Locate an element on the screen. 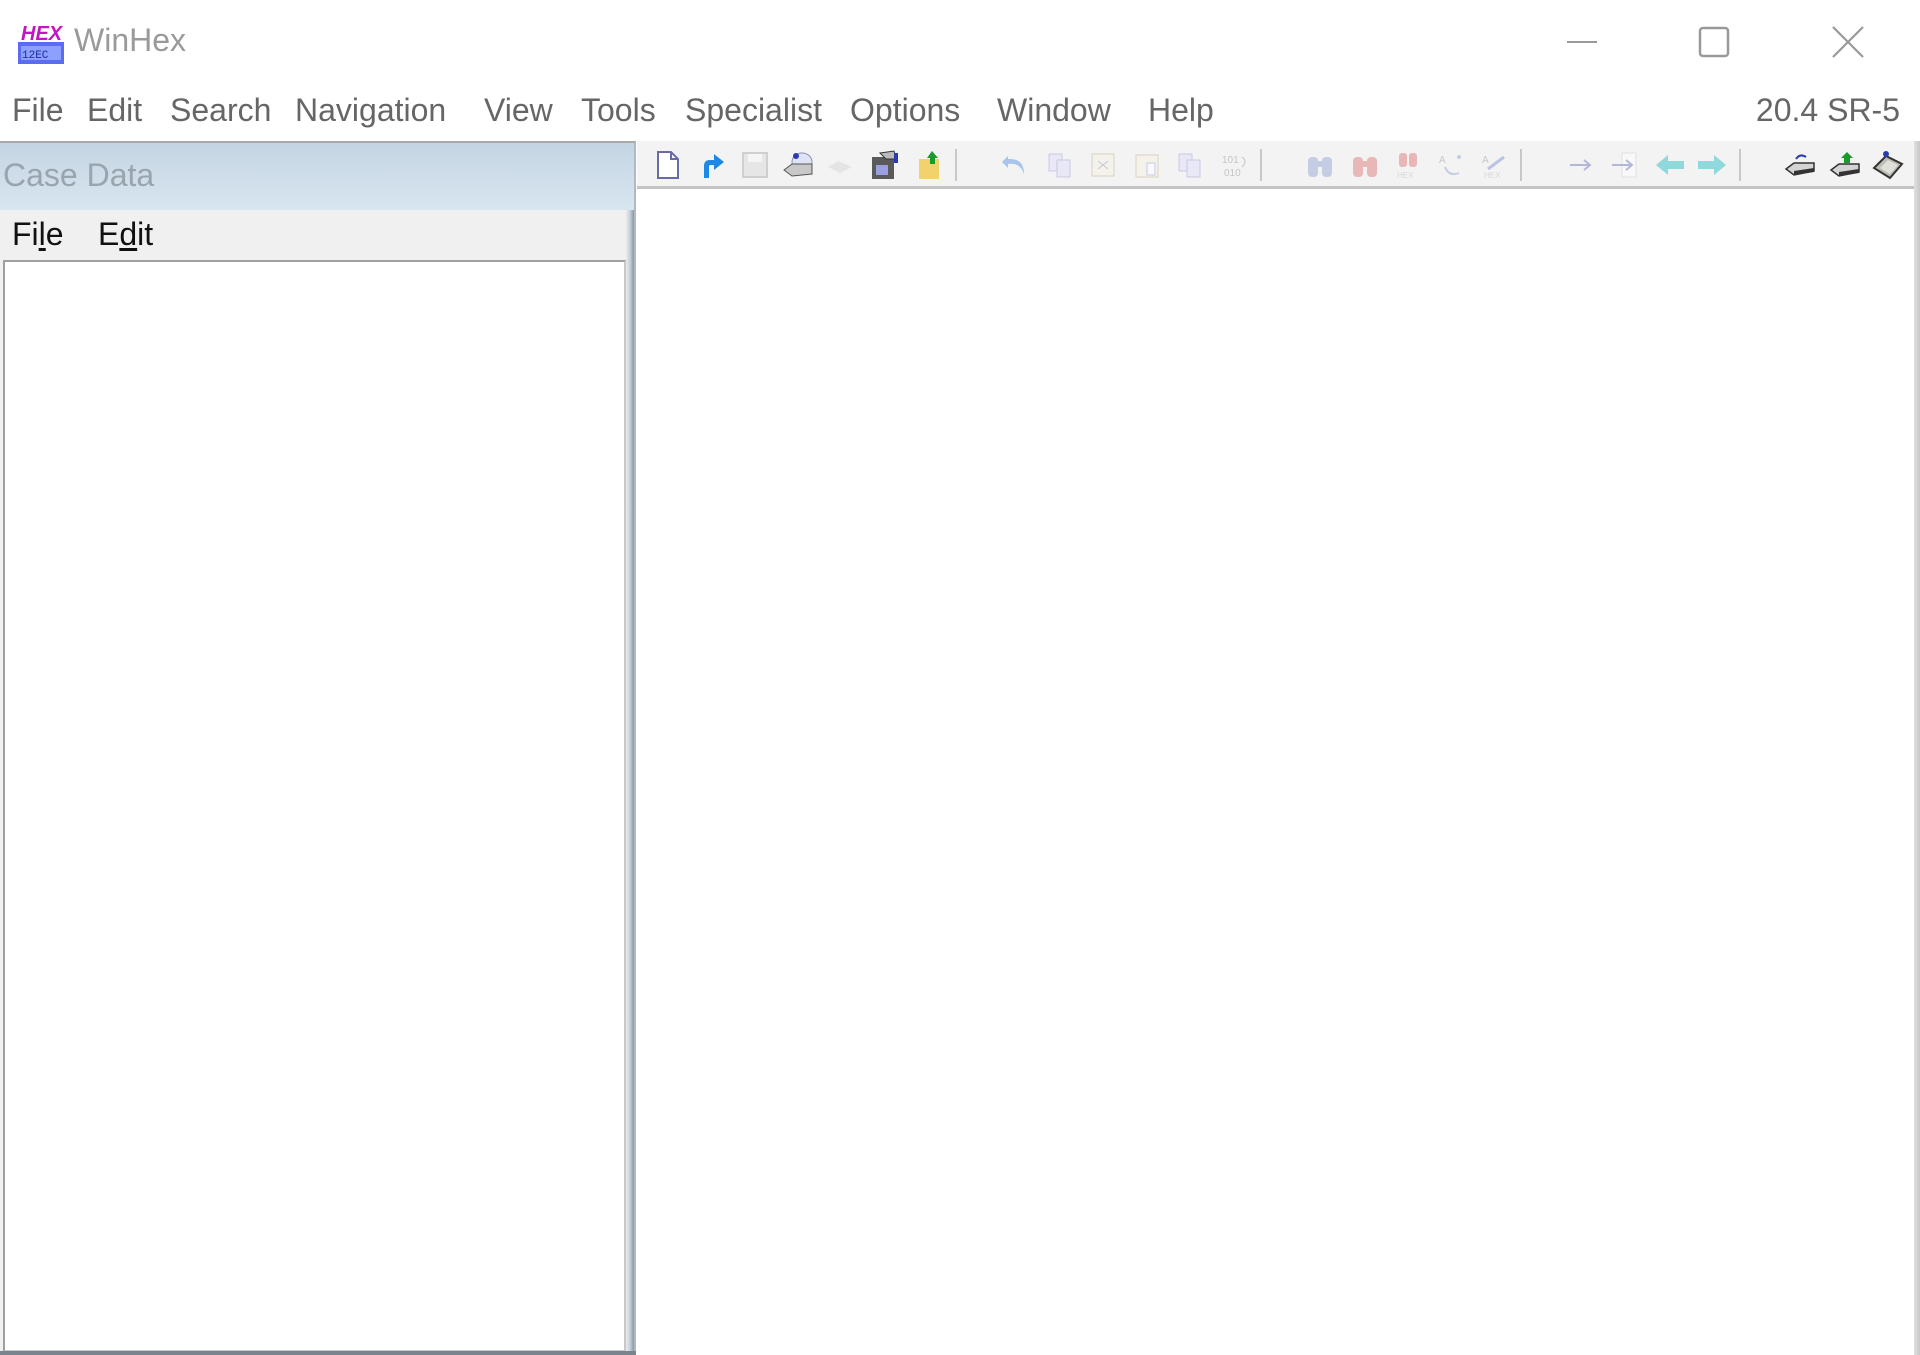 This screenshot has height=1355, width=1920. new-file-button is located at coordinates (668, 165).